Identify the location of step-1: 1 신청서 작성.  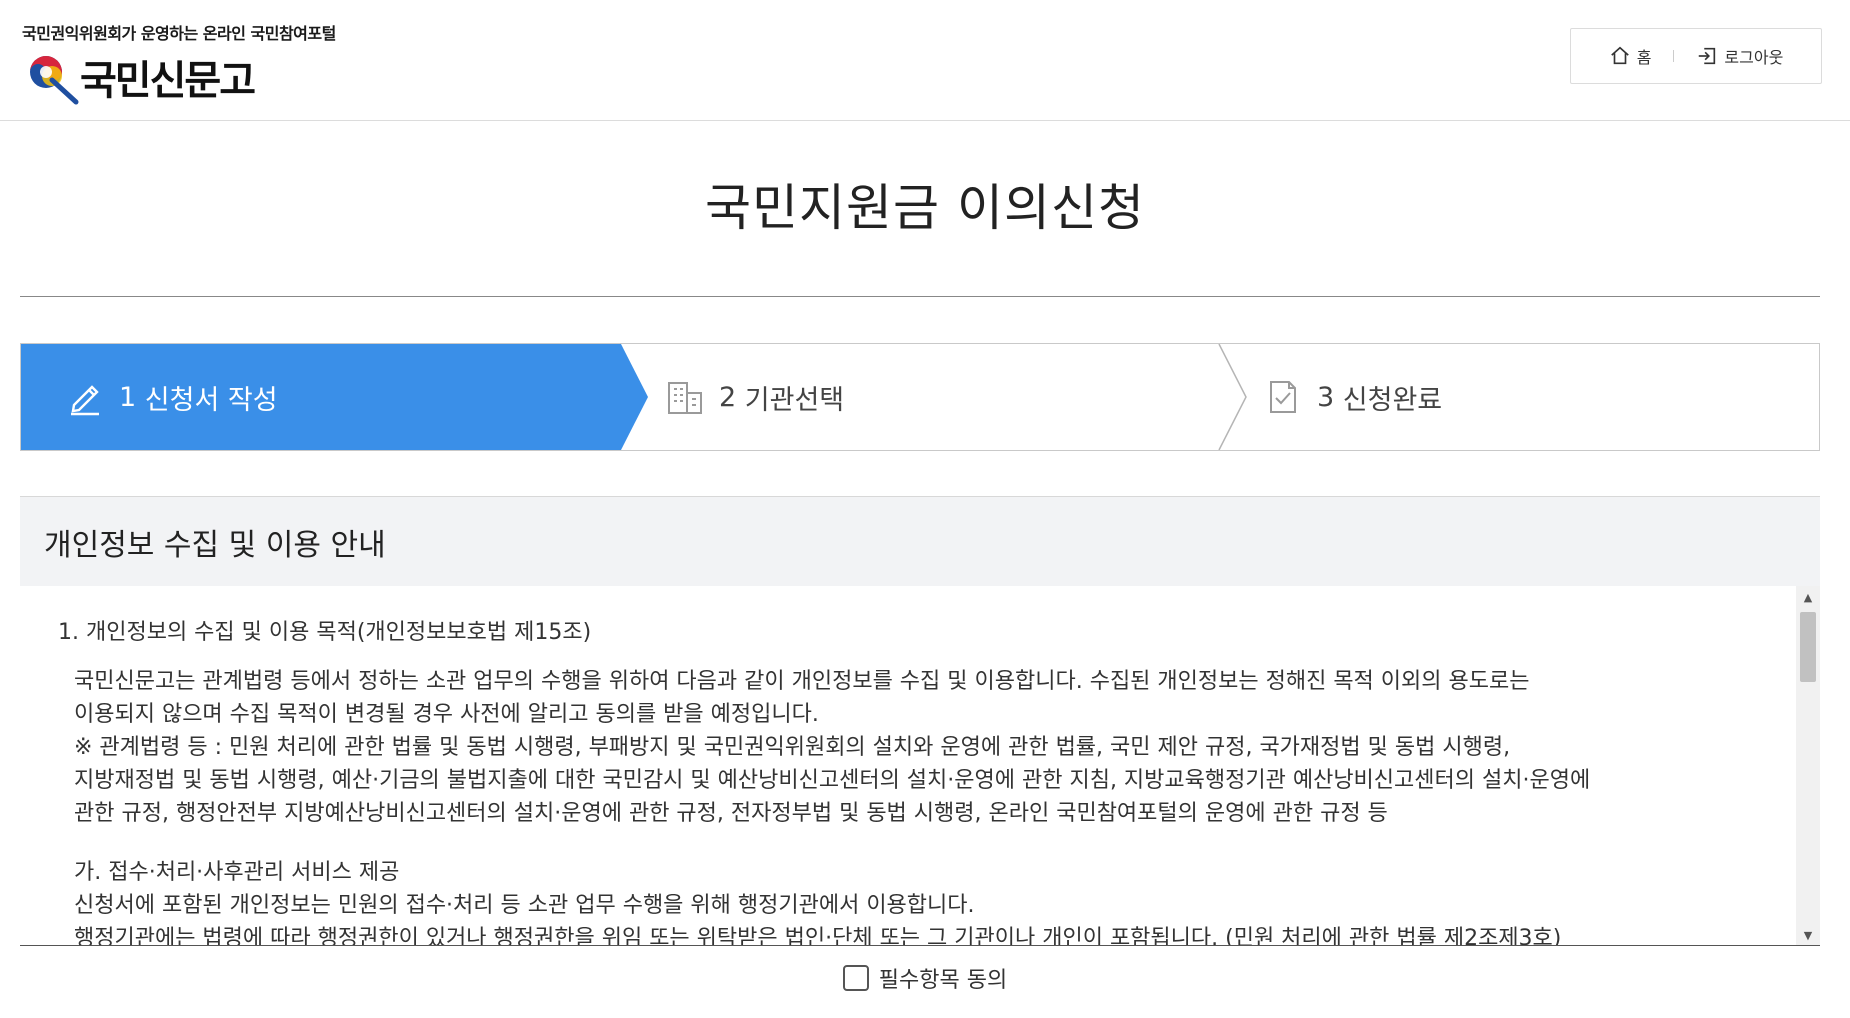
(171, 397).